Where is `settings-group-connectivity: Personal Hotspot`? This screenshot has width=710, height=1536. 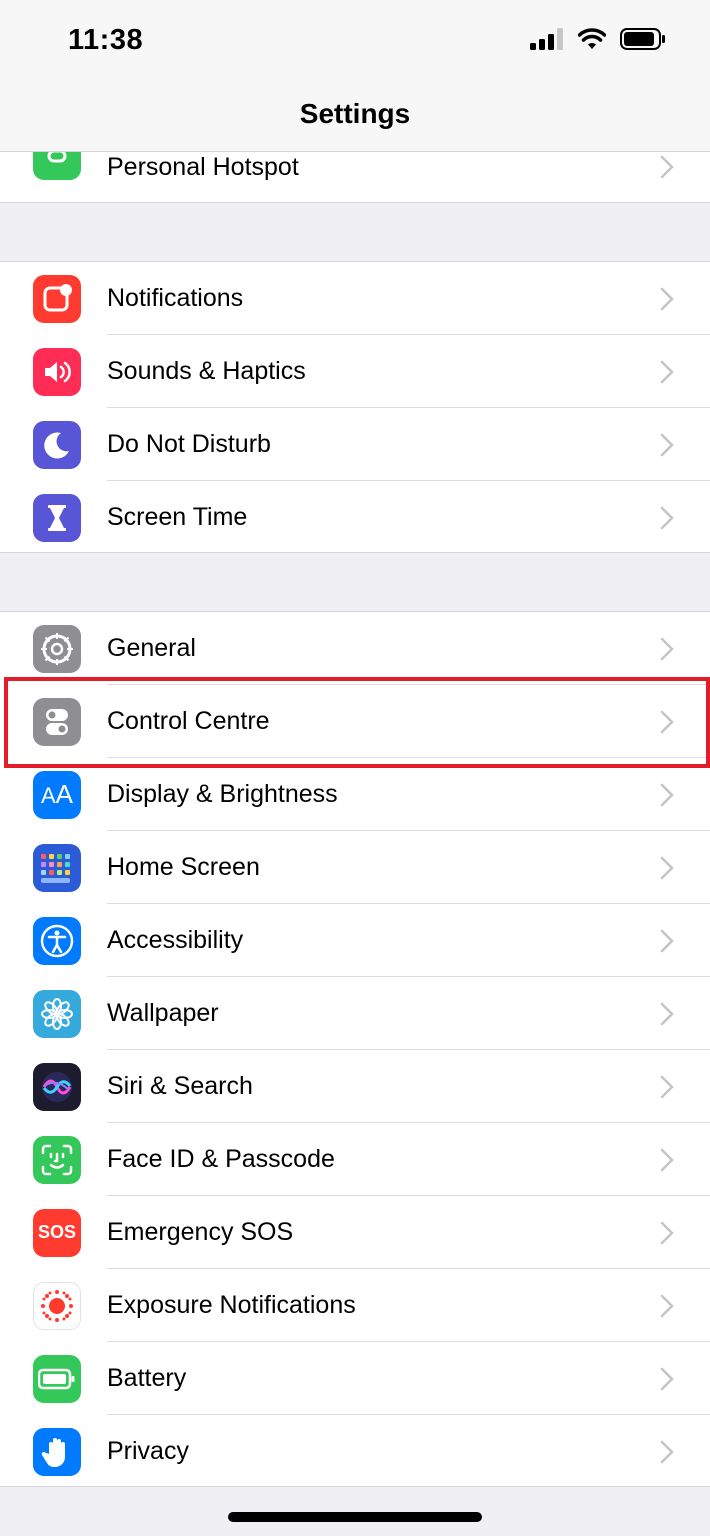
settings-group-connectivity: Personal Hotspot is located at coordinates (355, 177).